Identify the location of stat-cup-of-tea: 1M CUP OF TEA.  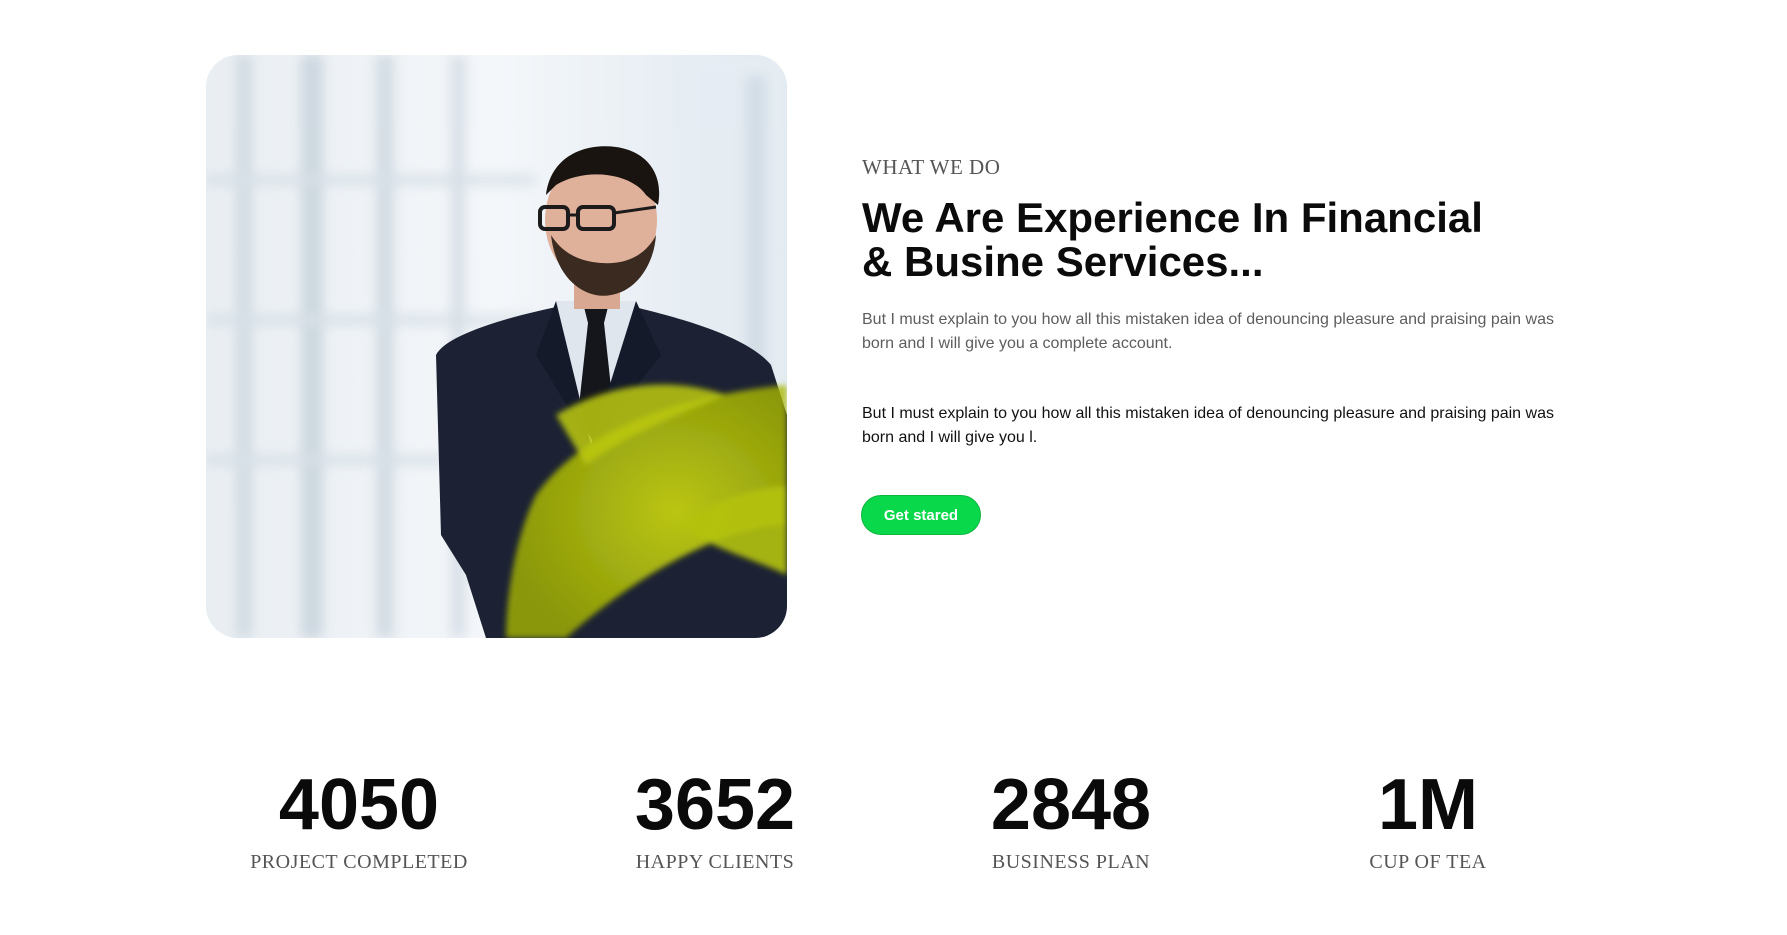
(1428, 820).